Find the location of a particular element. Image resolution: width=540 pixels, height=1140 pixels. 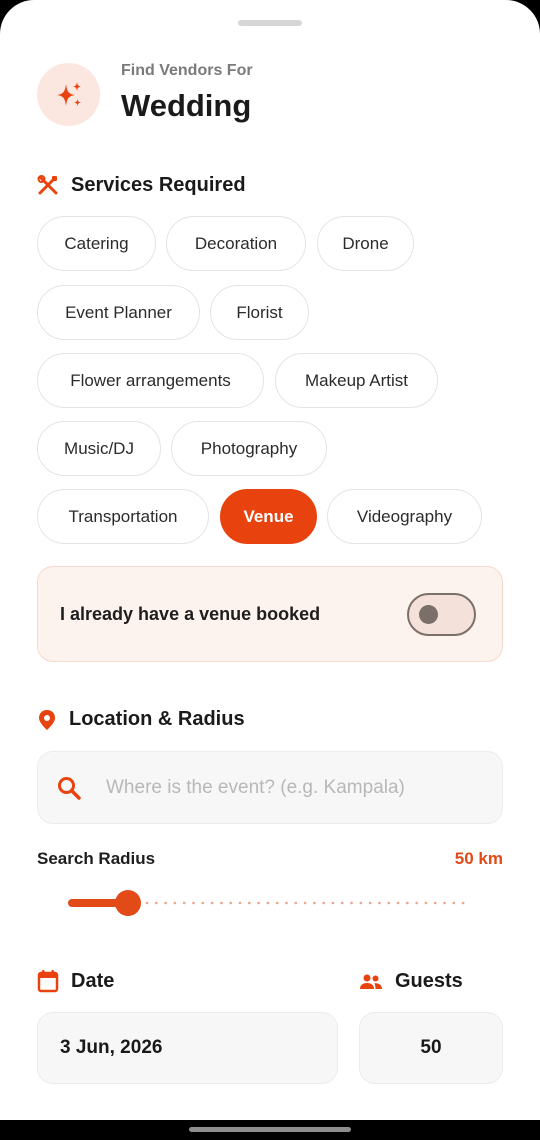

venue-booked-toggle is located at coordinates (441, 614).